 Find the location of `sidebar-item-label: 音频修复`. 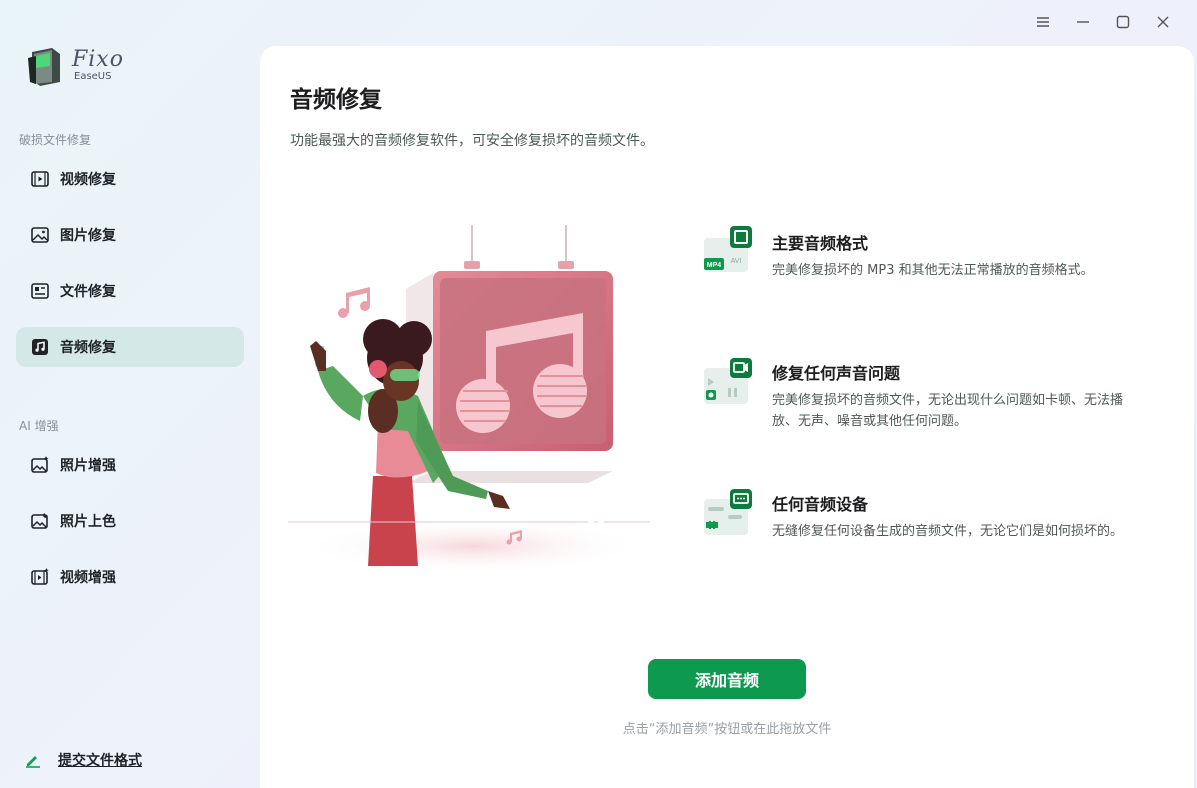

sidebar-item-label: 音频修复 is located at coordinates (88, 348).